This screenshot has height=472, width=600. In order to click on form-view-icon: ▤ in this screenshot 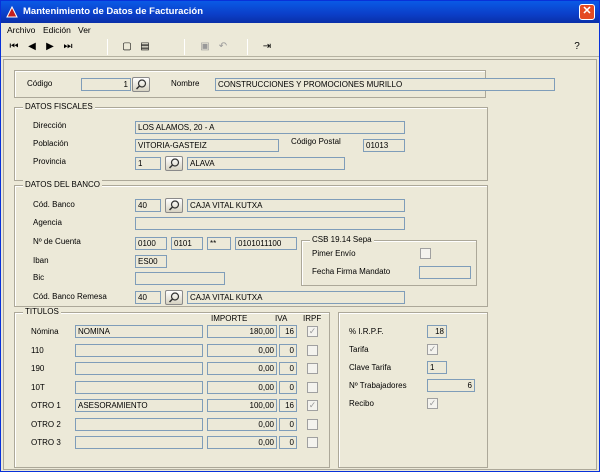, I will do `click(145, 47)`.